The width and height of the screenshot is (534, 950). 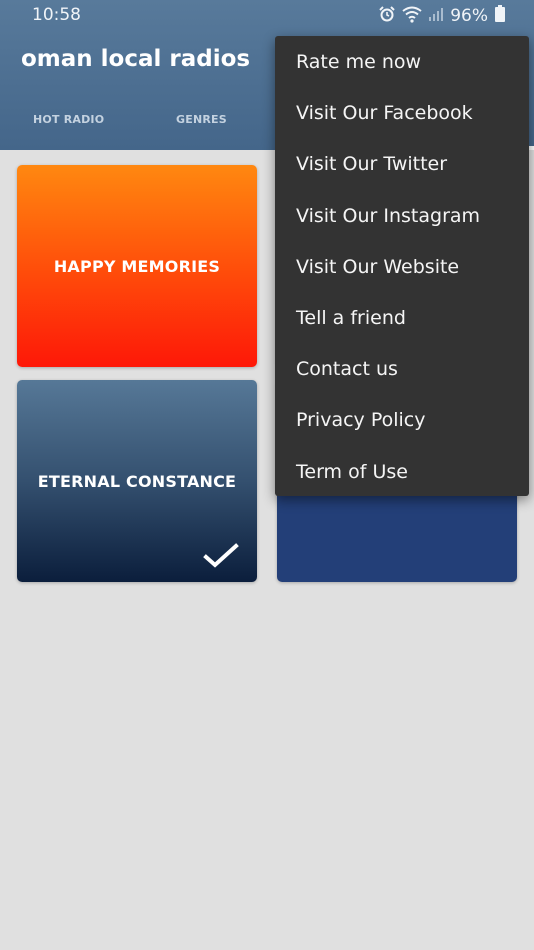 What do you see at coordinates (469, 16) in the screenshot?
I see `battery-percent: 96%` at bounding box center [469, 16].